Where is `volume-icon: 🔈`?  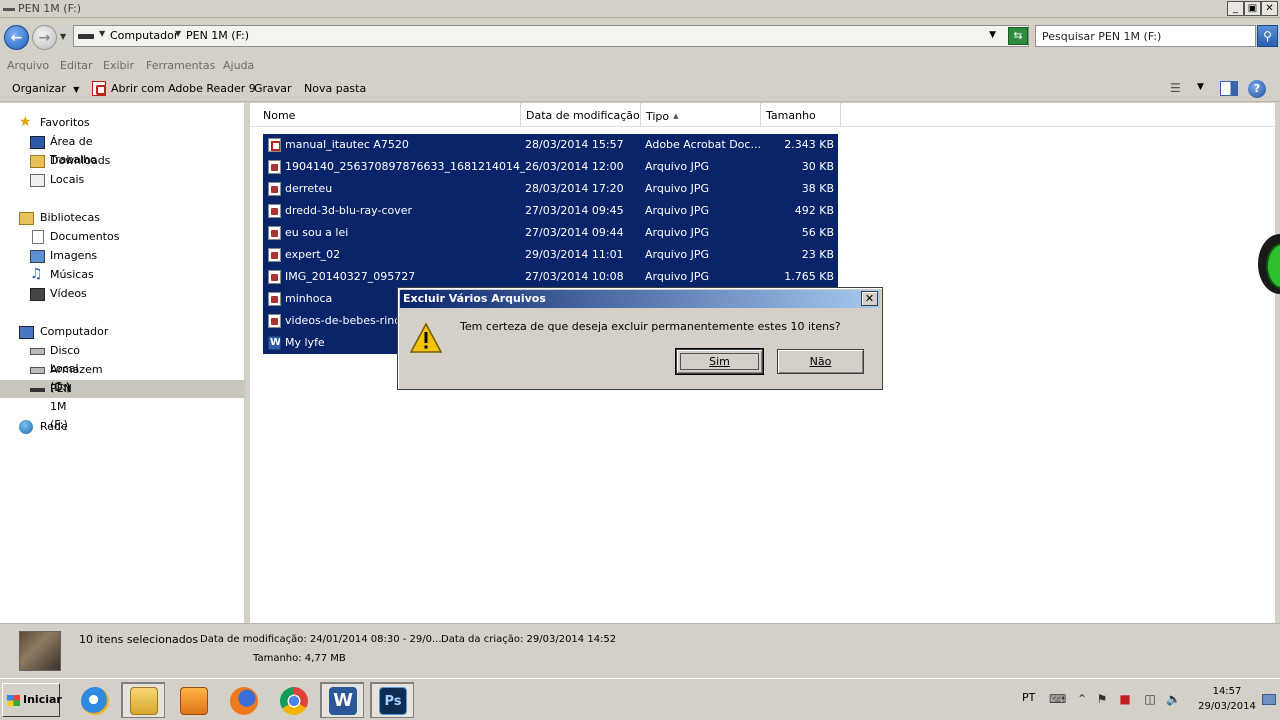 volume-icon: 🔈 is located at coordinates (1173, 699).